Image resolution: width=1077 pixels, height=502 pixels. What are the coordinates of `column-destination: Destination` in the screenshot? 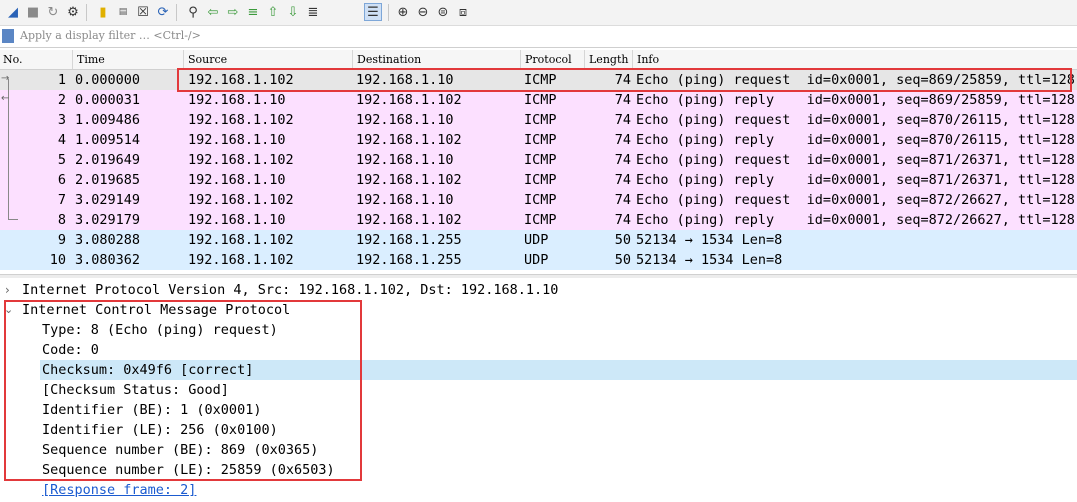 It's located at (389, 59).